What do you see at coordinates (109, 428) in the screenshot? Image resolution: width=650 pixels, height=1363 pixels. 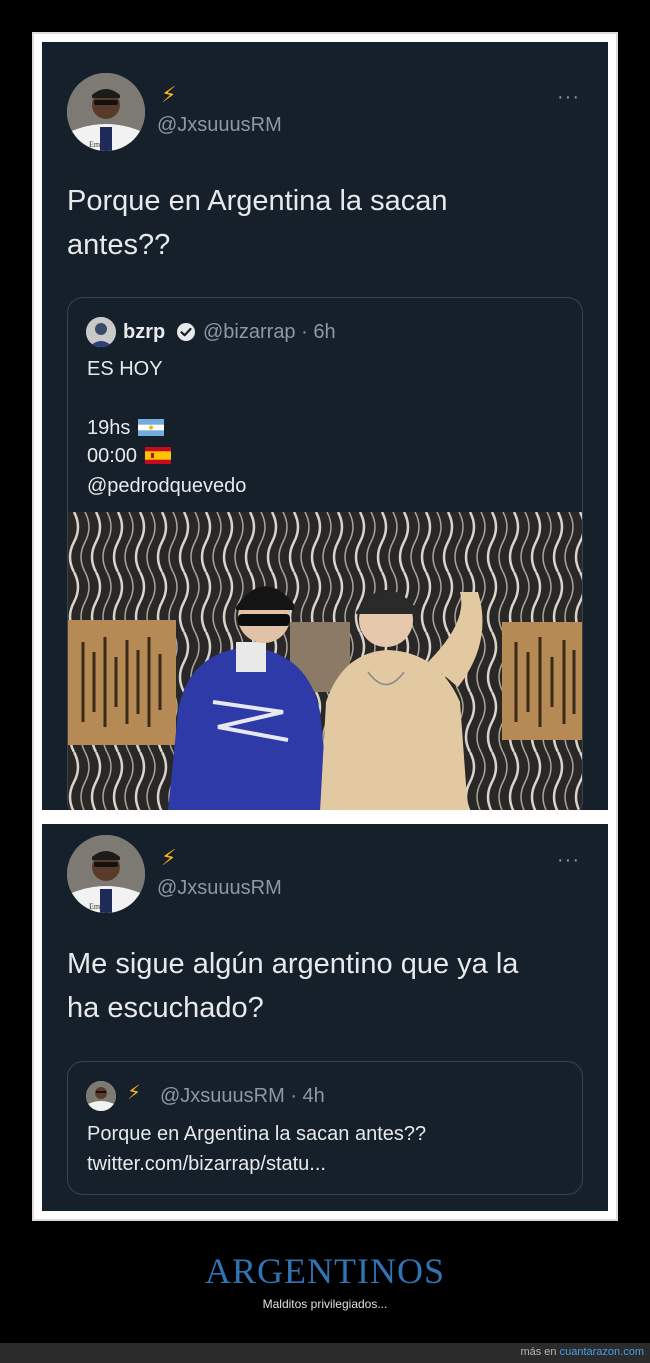 I see `time-text: 19hs` at bounding box center [109, 428].